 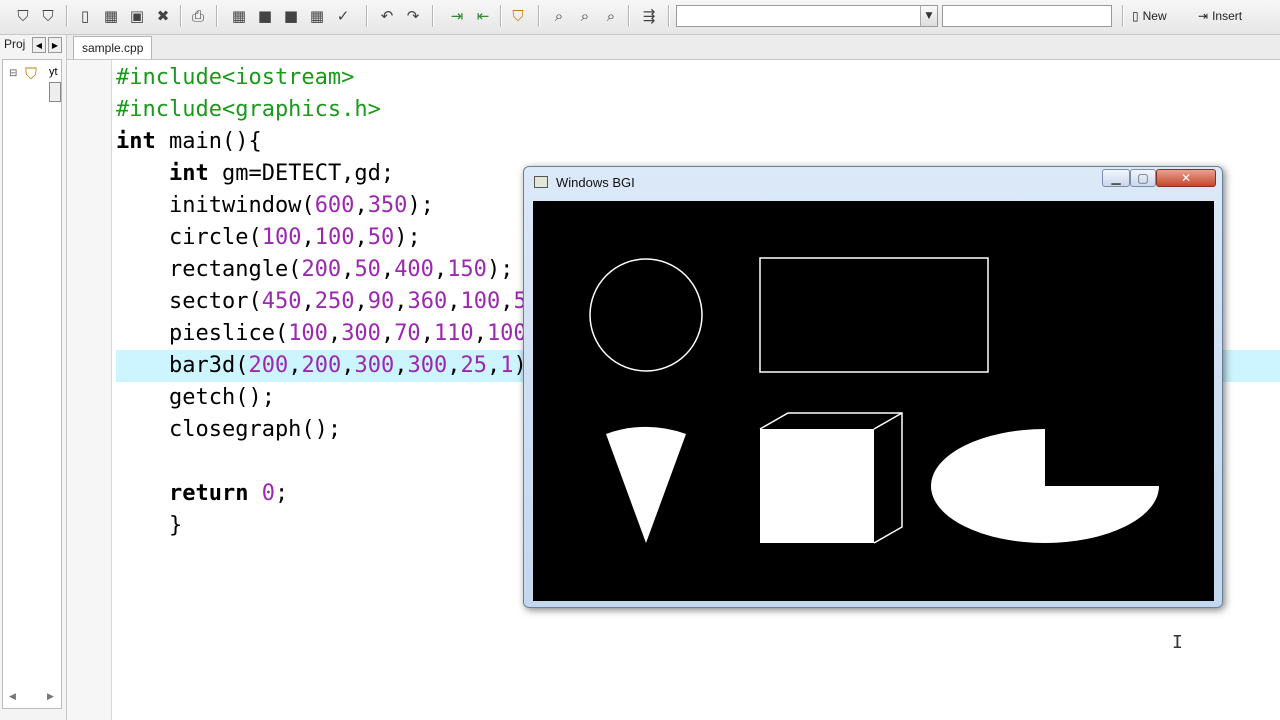 I want to click on rebuild-icon: ▦, so click(x=317, y=16).